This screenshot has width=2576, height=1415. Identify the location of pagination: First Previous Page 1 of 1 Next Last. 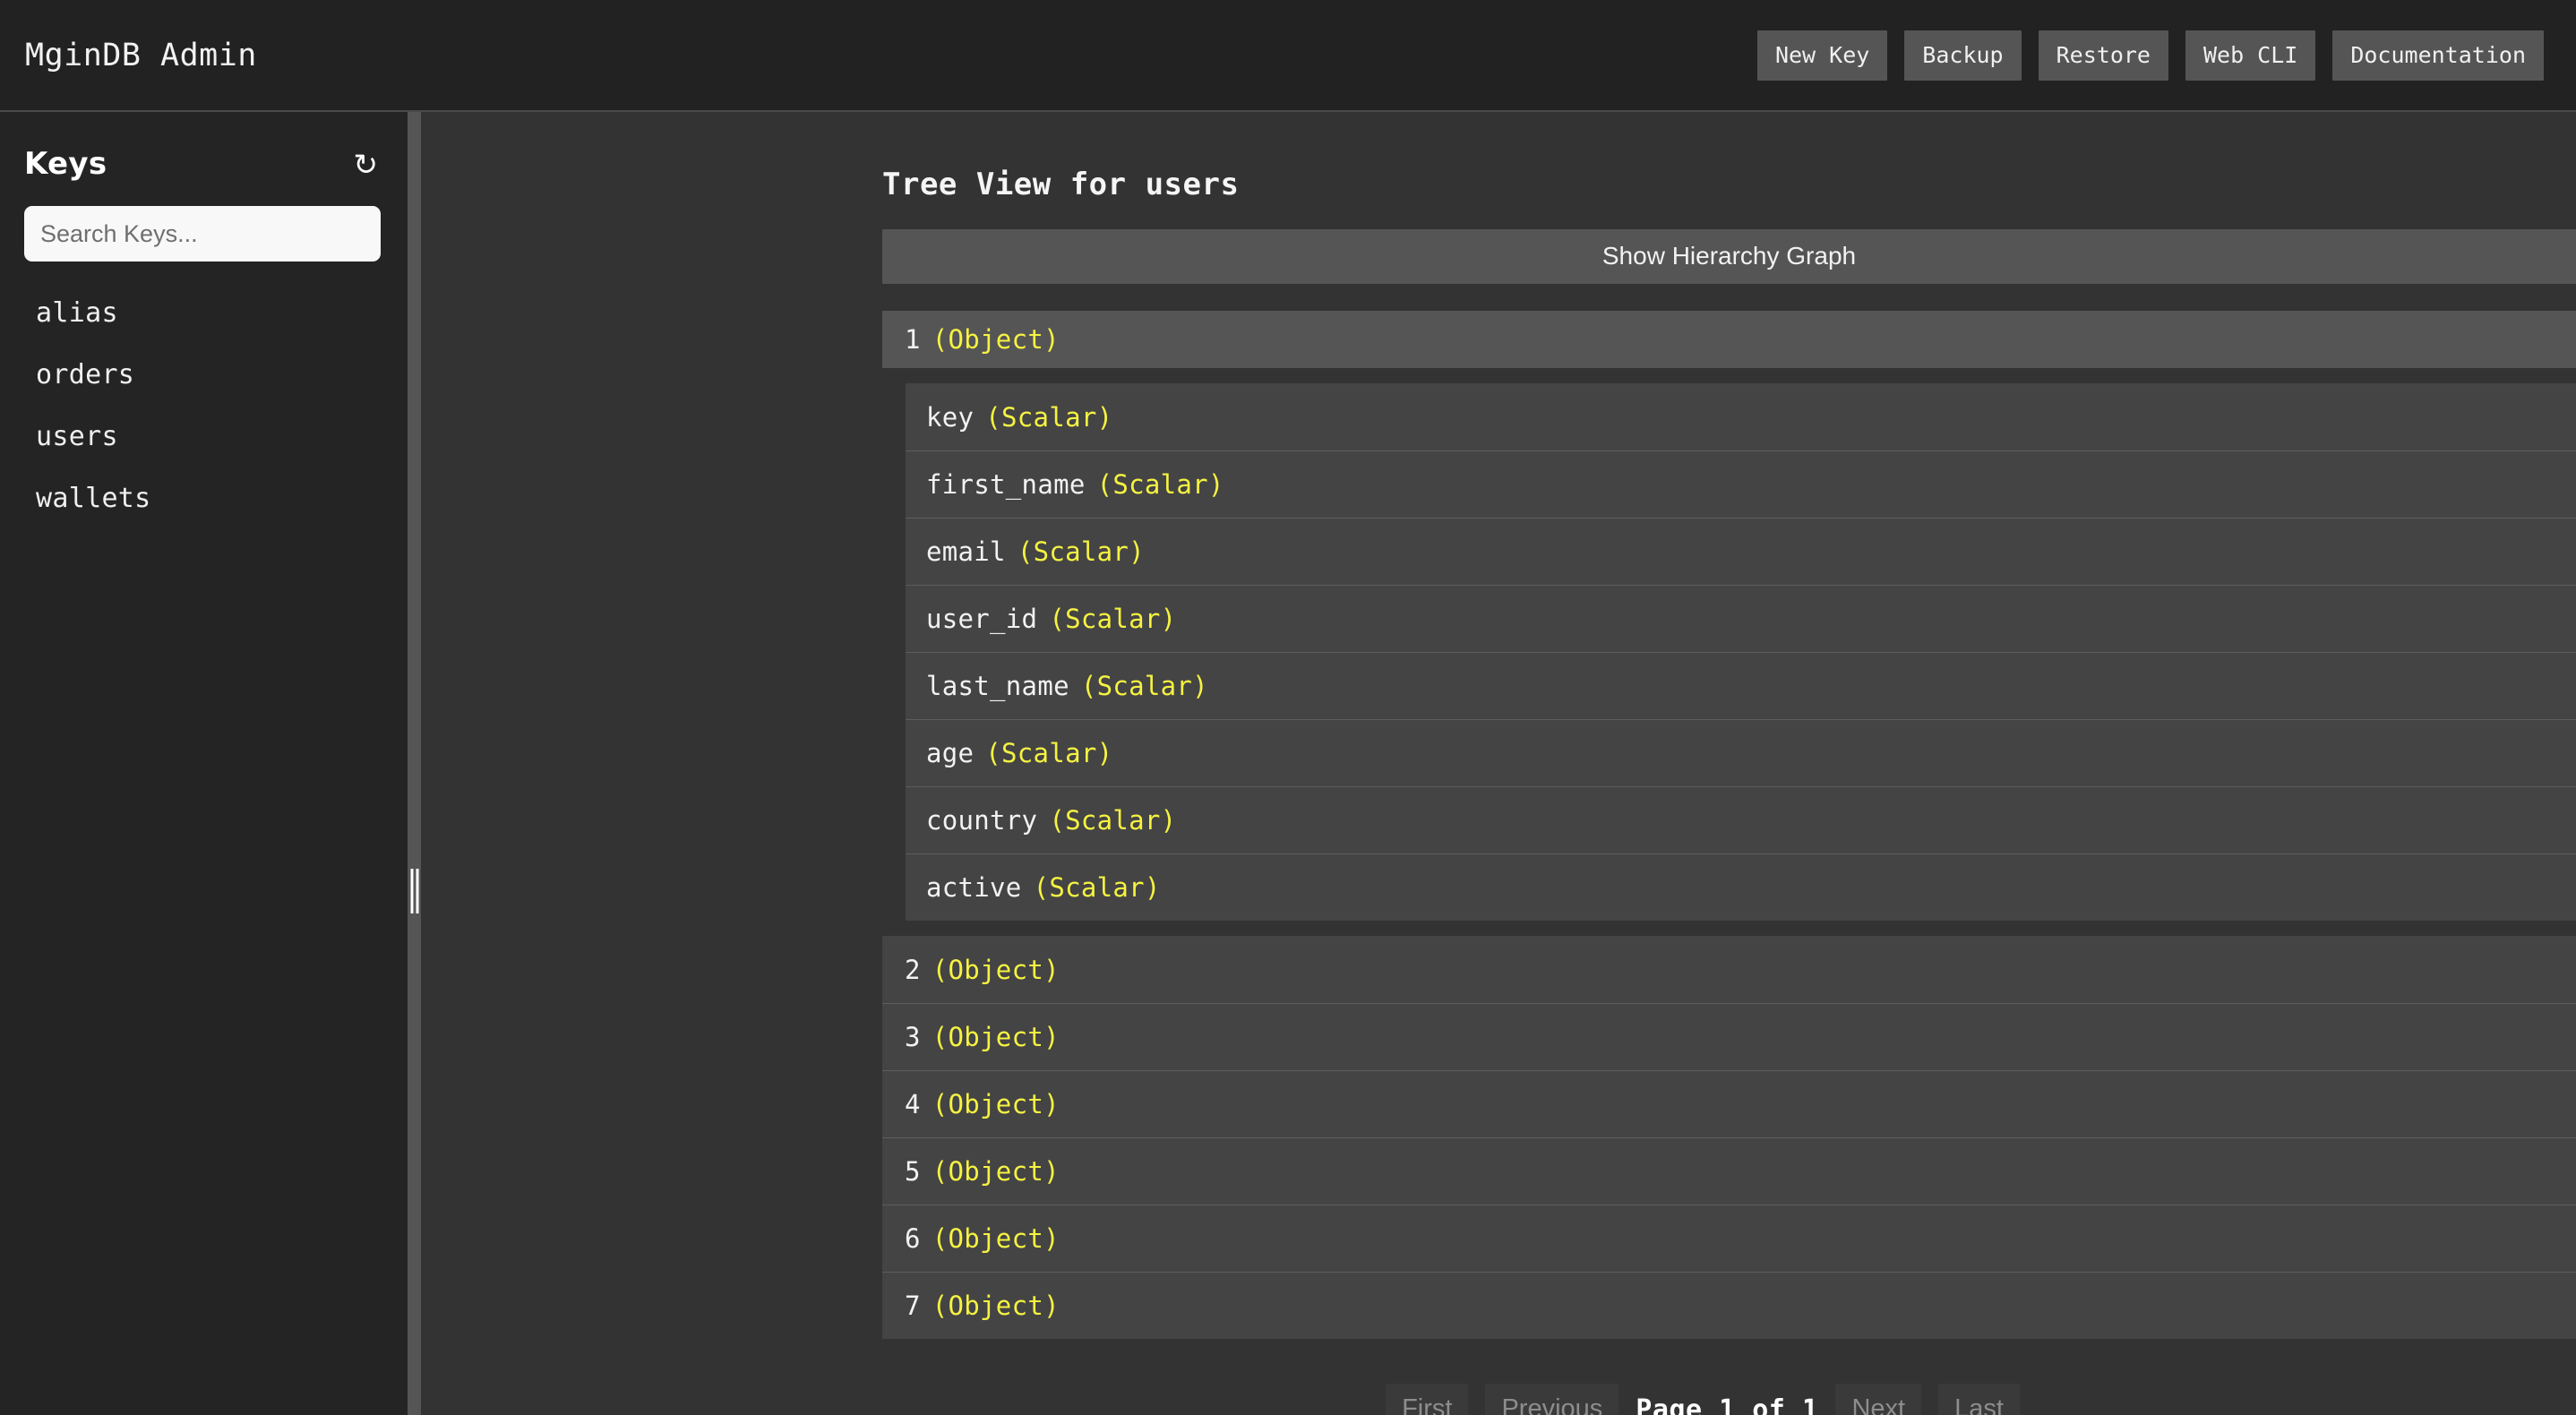
(1498, 1399).